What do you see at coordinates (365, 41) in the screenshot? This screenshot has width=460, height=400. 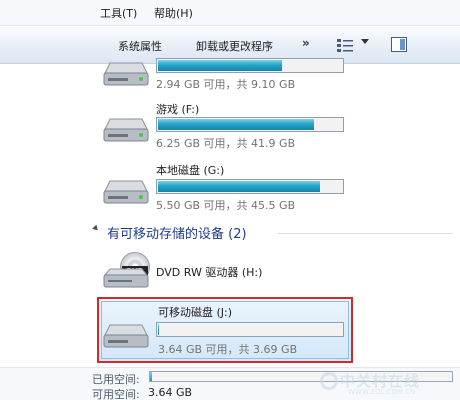 I see `view-dropdown-arrow-icon` at bounding box center [365, 41].